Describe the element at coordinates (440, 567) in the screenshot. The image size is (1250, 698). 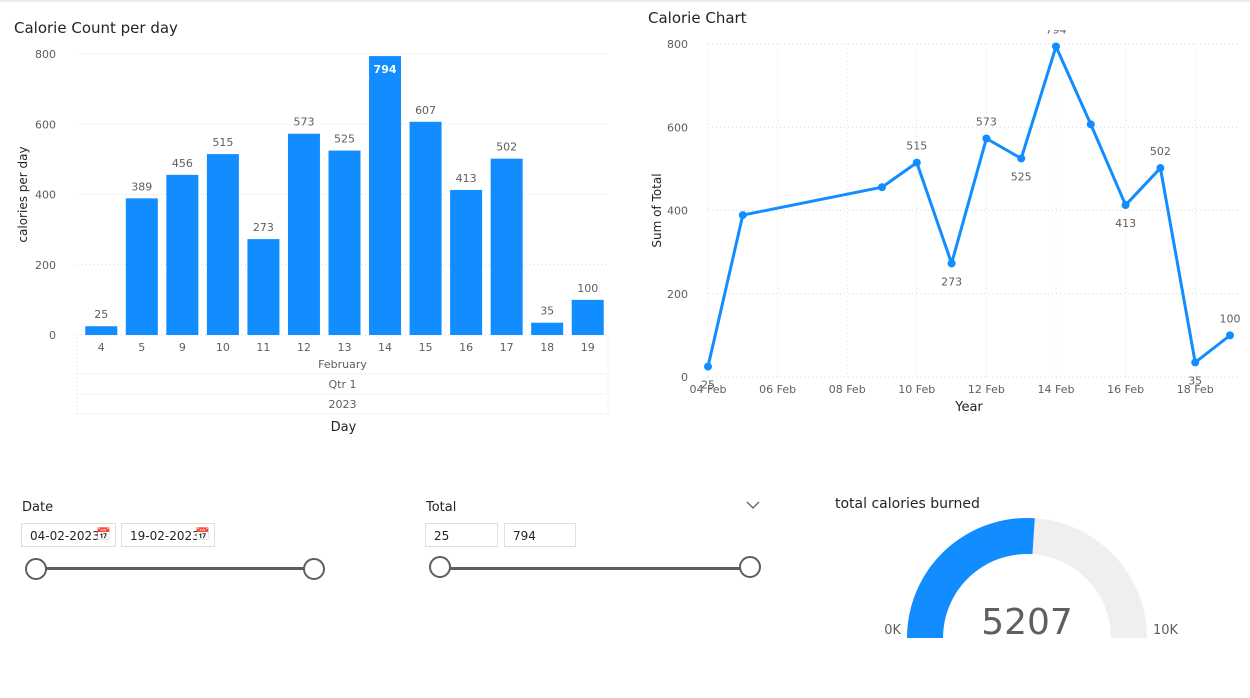
I see `total-slider-start-handle` at that location.